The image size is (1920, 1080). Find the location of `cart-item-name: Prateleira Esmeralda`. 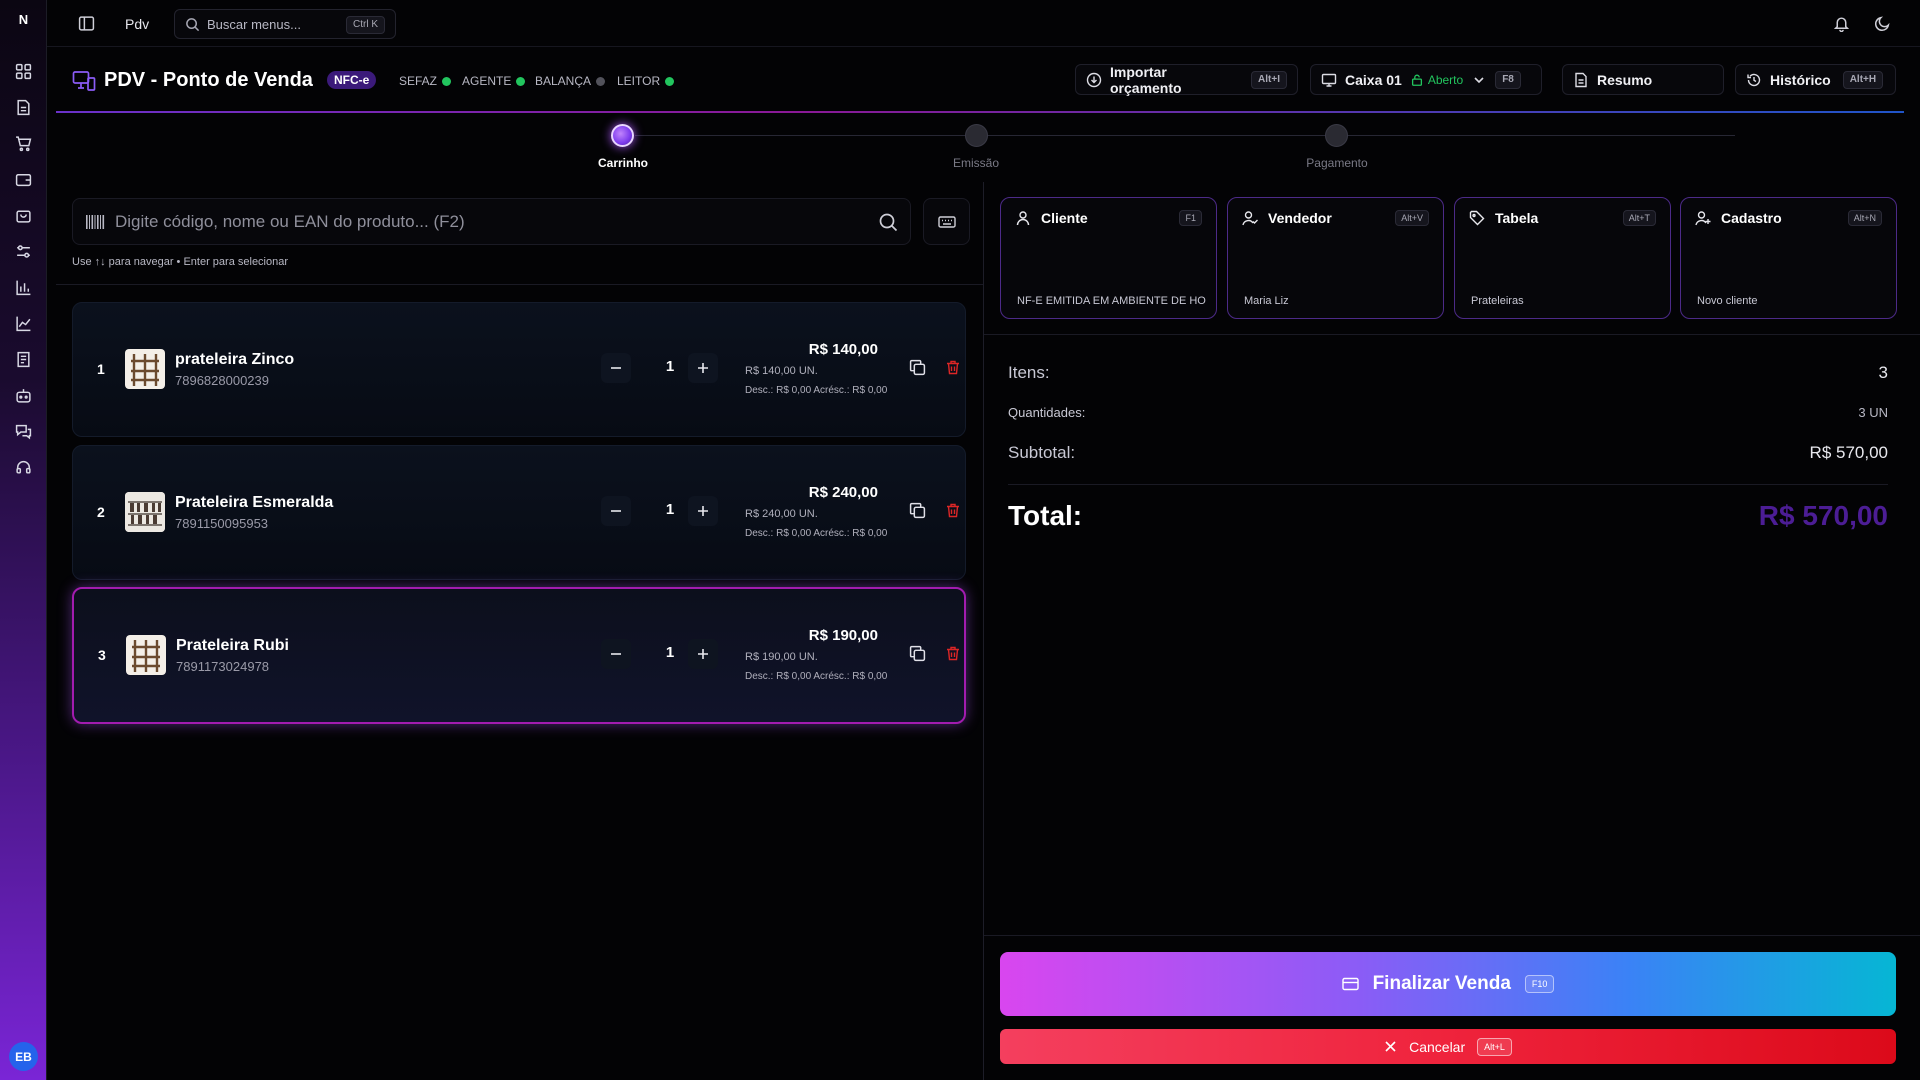

cart-item-name: Prateleira Esmeralda is located at coordinates (254, 502).